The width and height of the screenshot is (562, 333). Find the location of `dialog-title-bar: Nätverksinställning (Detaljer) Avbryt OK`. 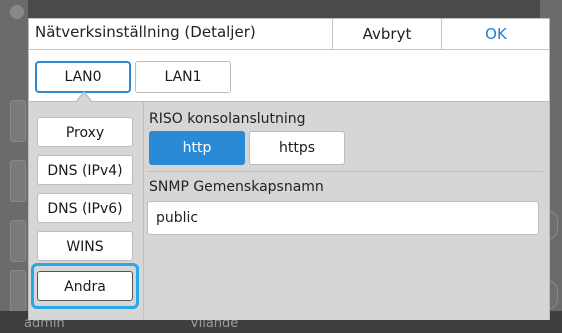

dialog-title-bar: Nätverksinställning (Detaljer) Avbryt OK is located at coordinates (289, 34).